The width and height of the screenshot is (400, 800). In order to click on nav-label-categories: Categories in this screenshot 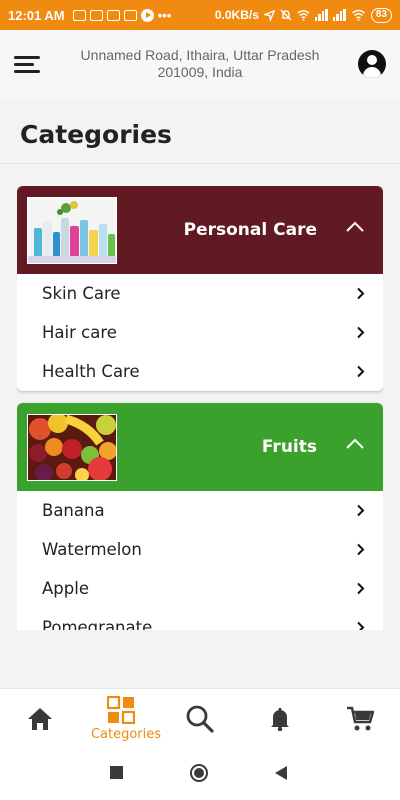, I will do `click(126, 734)`.